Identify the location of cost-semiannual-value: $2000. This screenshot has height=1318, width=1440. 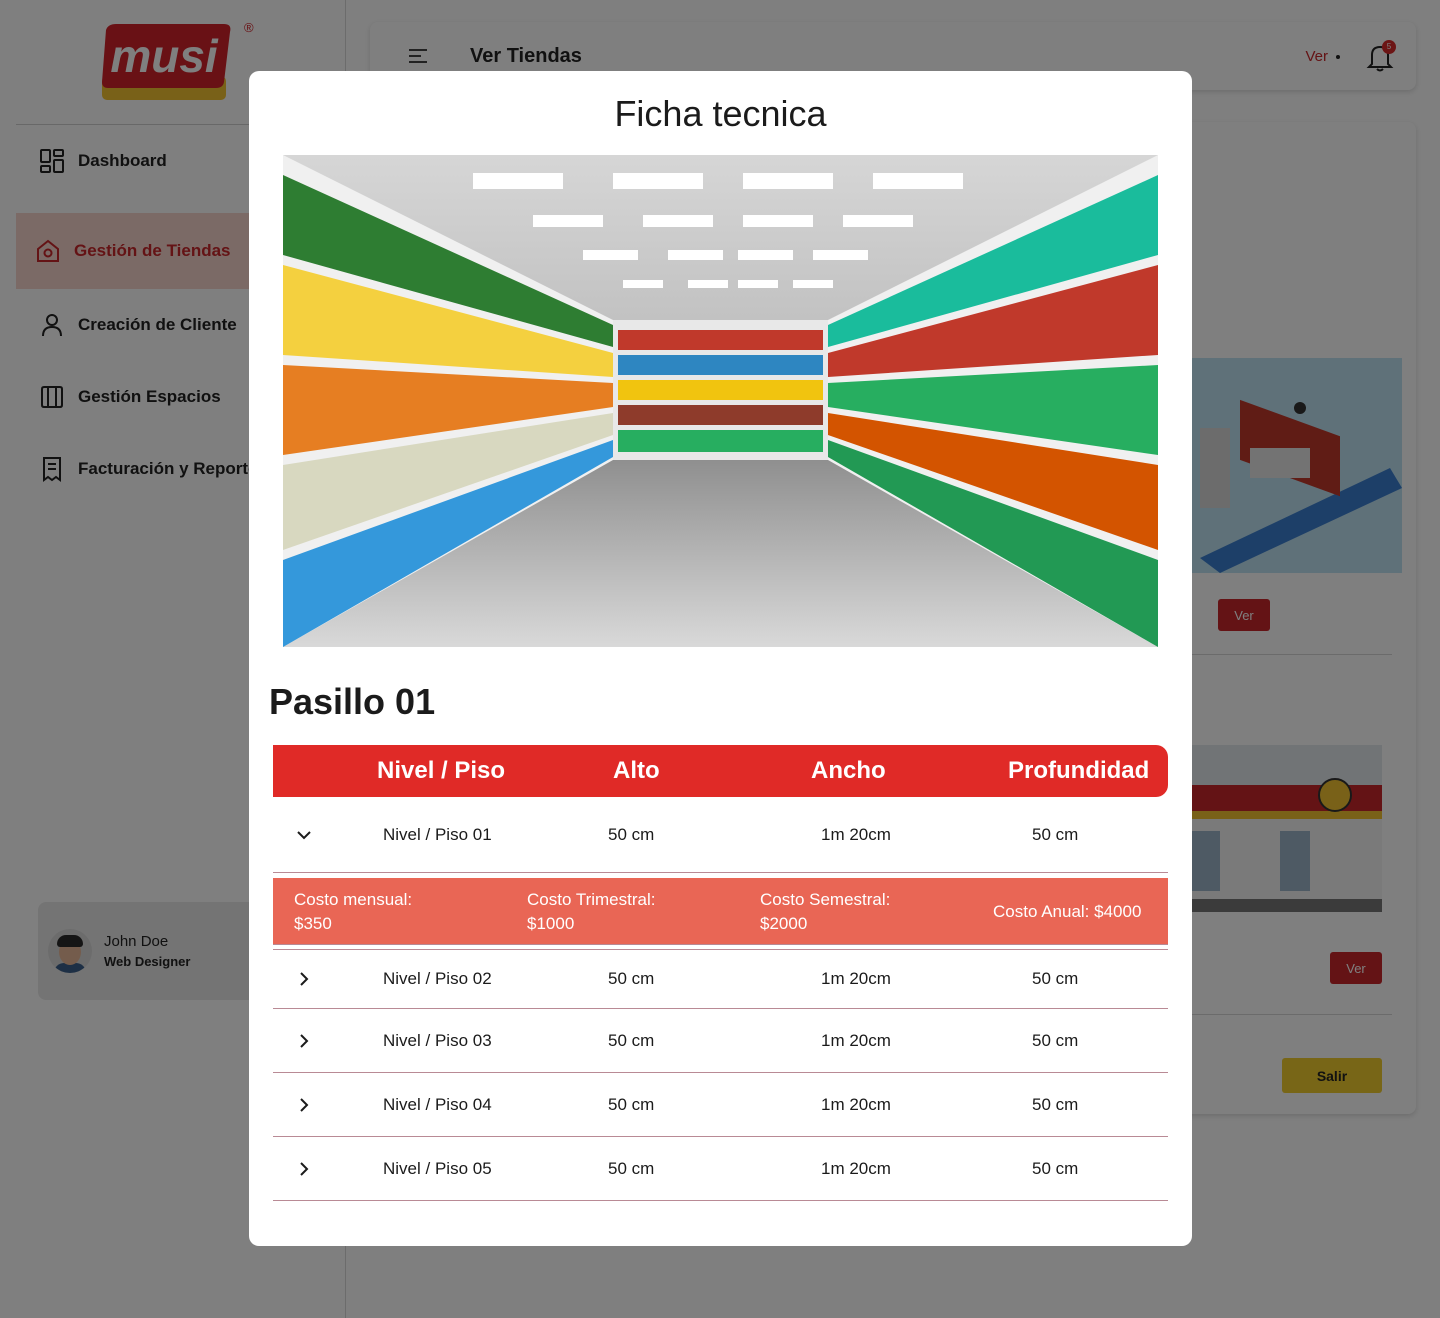
(784, 923).